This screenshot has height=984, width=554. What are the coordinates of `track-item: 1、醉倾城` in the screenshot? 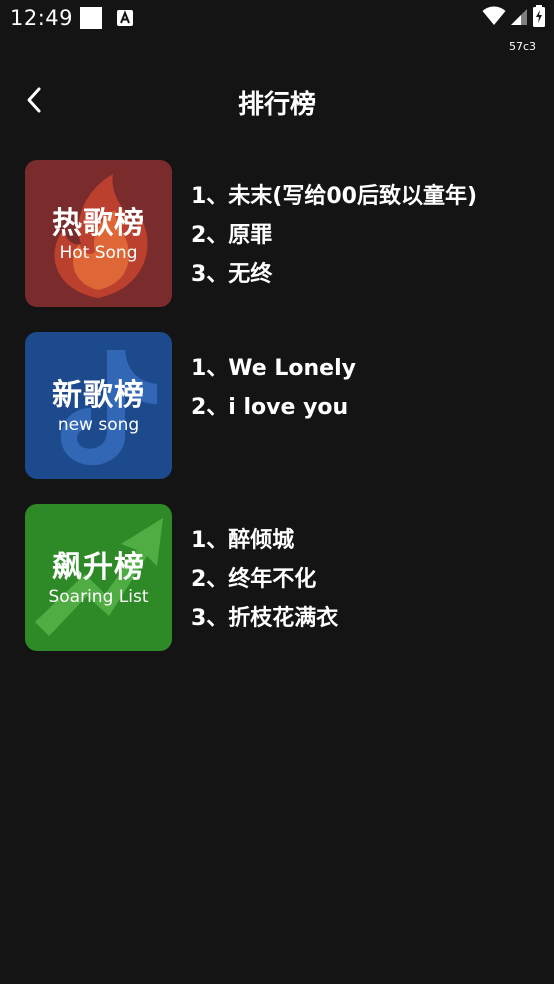 It's located at (264, 540).